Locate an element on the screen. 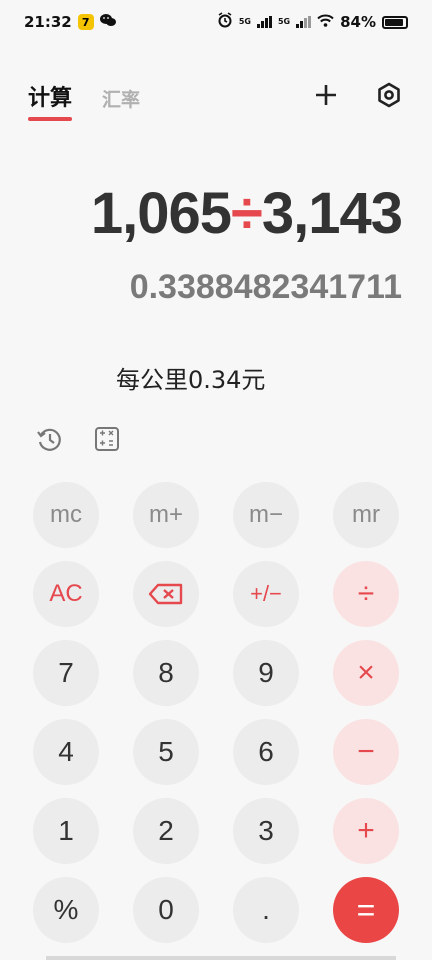 This screenshot has width=432, height=960. backspace-button is located at coordinates (166, 594).